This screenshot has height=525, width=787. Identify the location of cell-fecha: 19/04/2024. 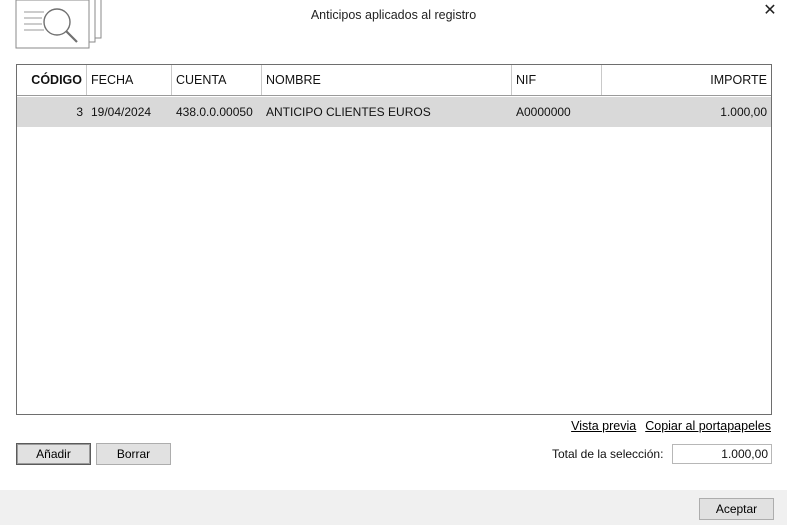
(121, 112).